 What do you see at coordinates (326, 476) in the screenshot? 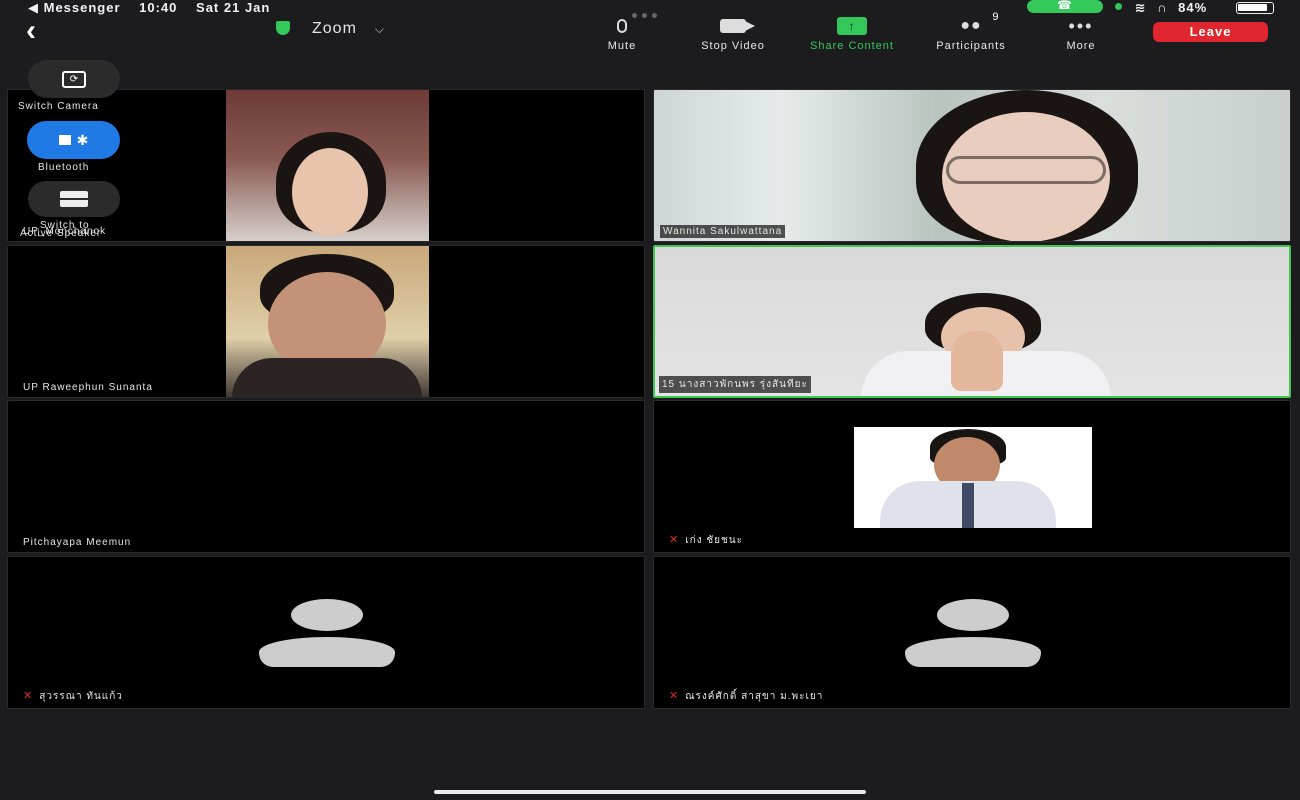
I see `video-tile: Pitchayapa Meemun` at bounding box center [326, 476].